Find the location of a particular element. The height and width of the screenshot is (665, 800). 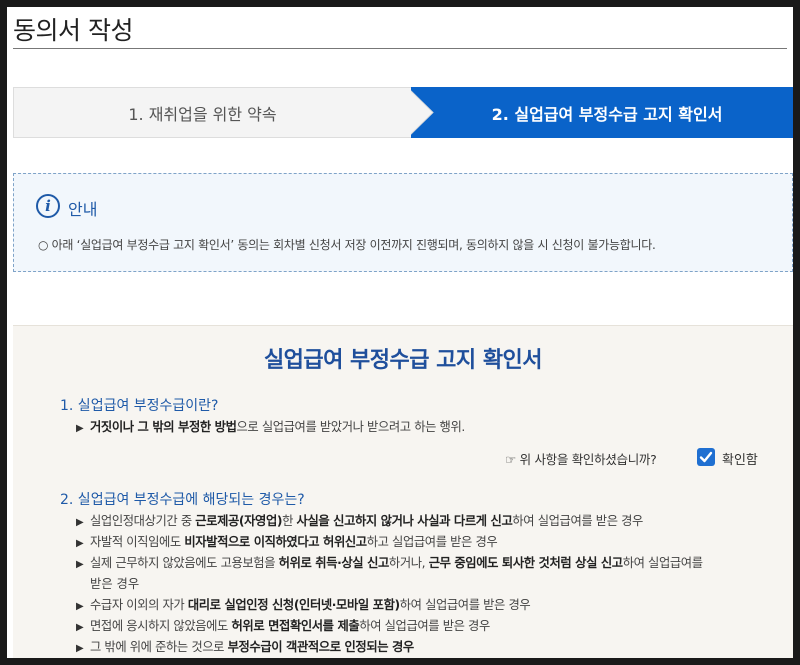

section-1-heading: 1. 실업급여 부정수급이란? is located at coordinates (139, 406).